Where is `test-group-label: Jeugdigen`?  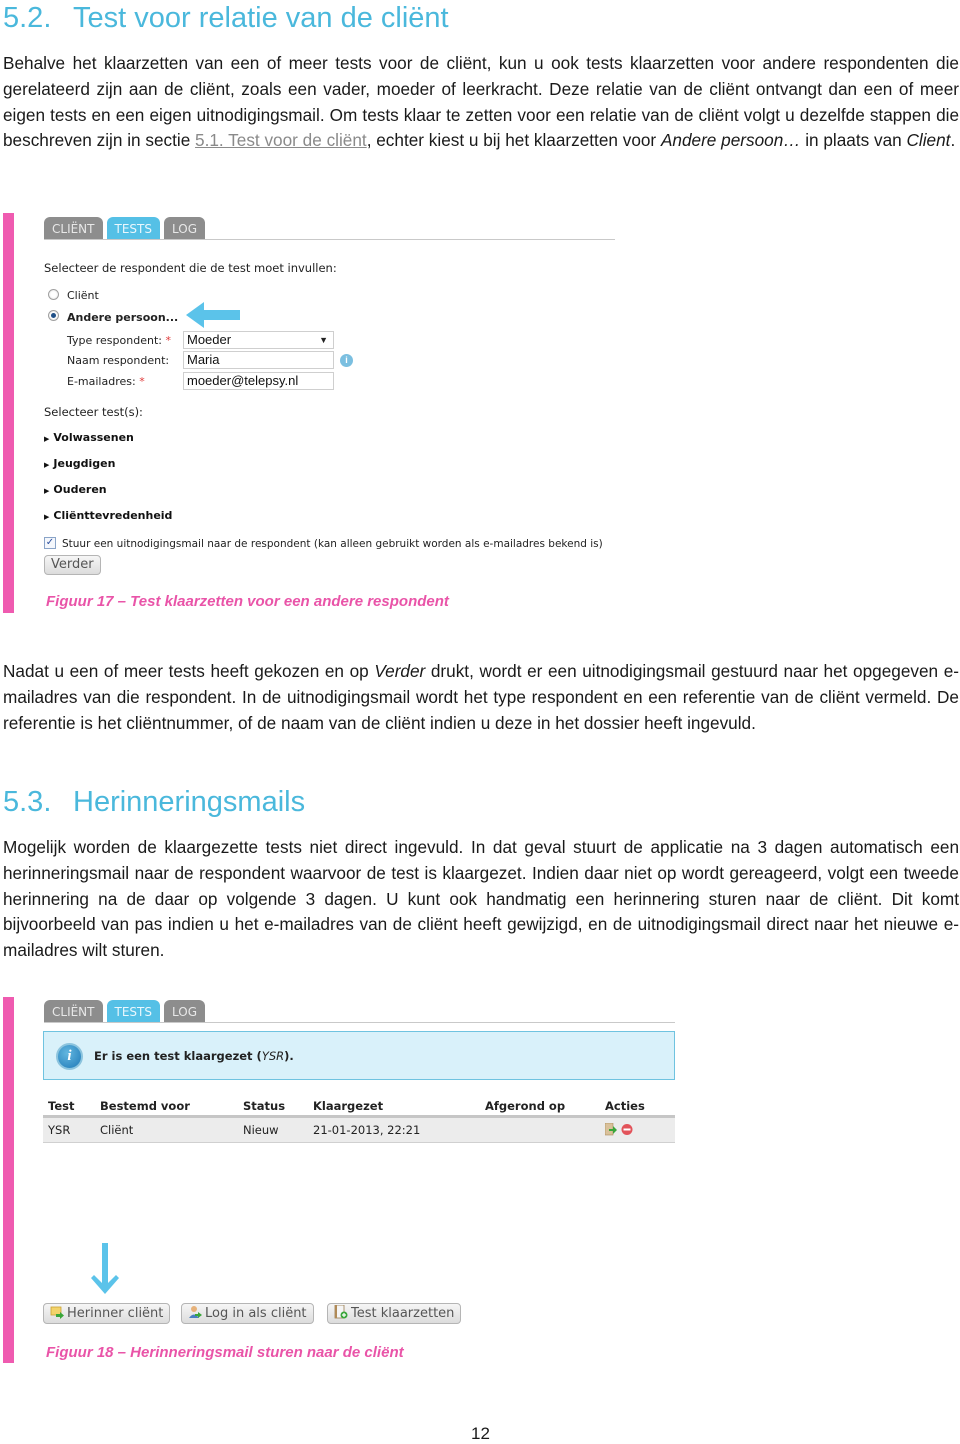
test-group-label: Jeugdigen is located at coordinates (84, 463).